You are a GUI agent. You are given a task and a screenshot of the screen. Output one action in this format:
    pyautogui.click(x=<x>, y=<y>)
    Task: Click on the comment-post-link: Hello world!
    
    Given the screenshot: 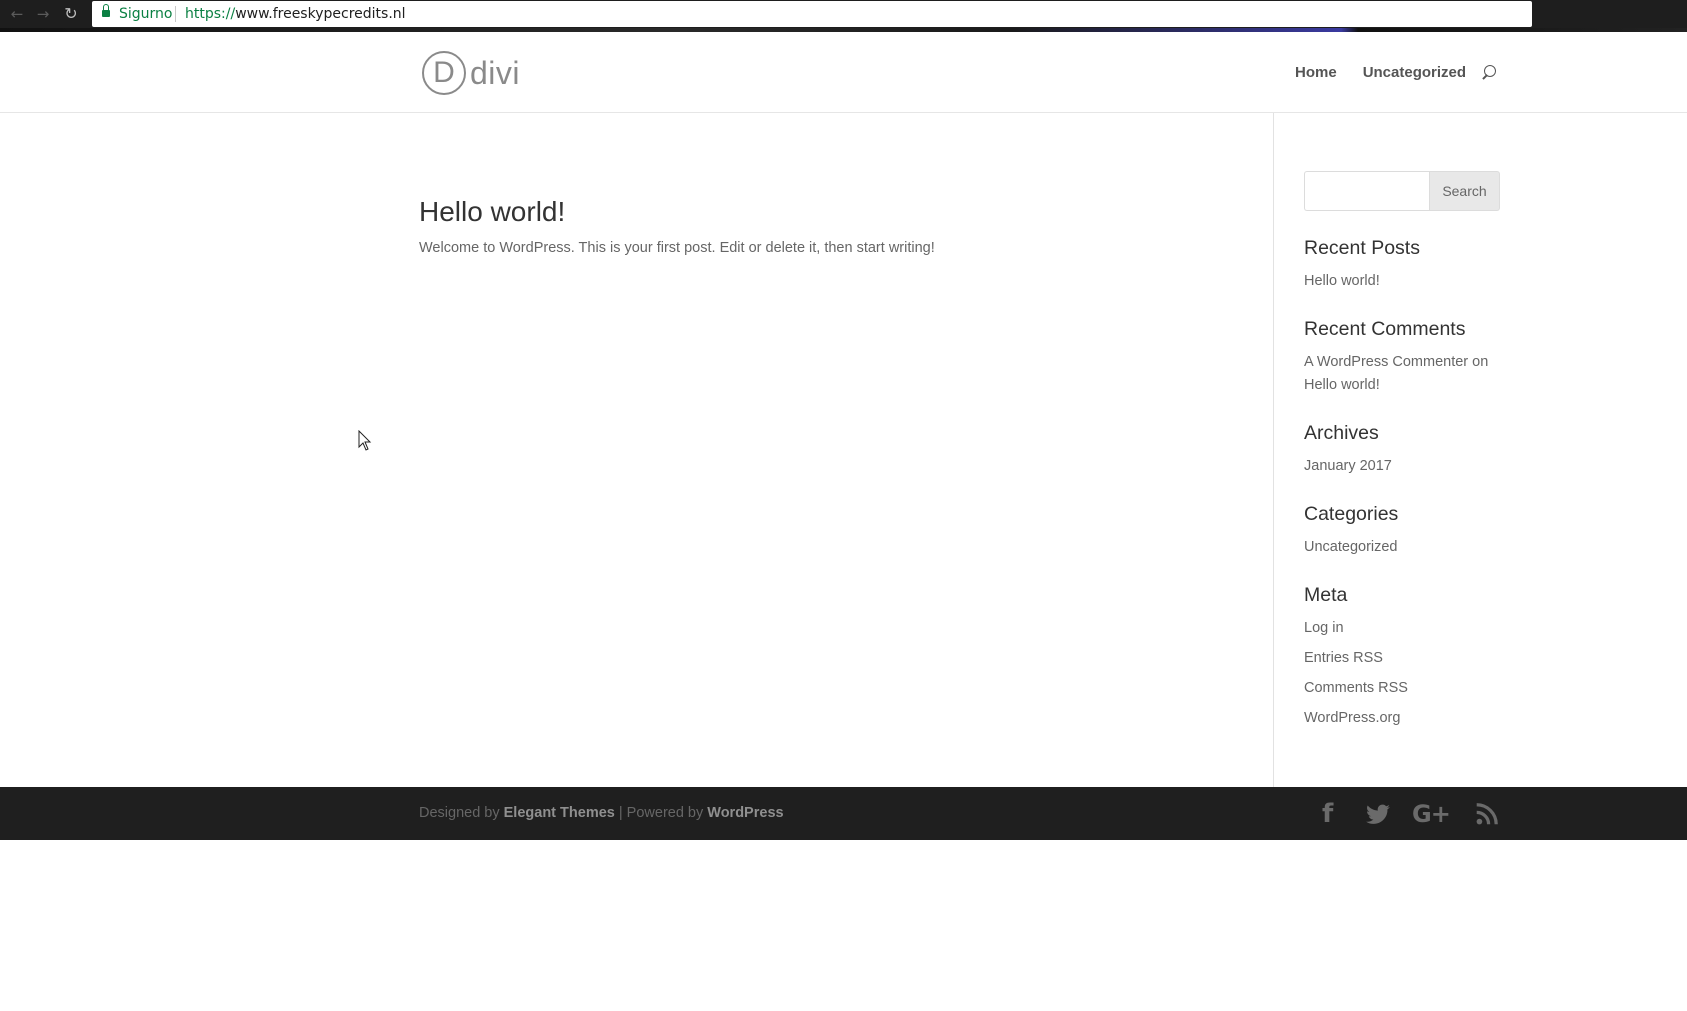 What is the action you would take?
    pyautogui.click(x=1342, y=385)
    